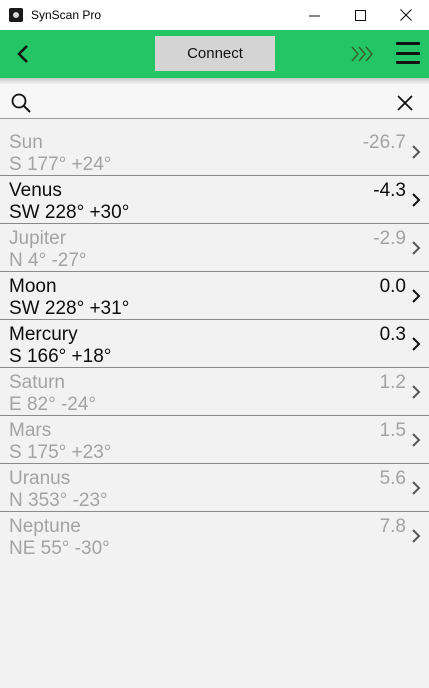 The image size is (429, 688). Describe the element at coordinates (45, 526) in the screenshot. I see `object-name: Neptune` at that location.